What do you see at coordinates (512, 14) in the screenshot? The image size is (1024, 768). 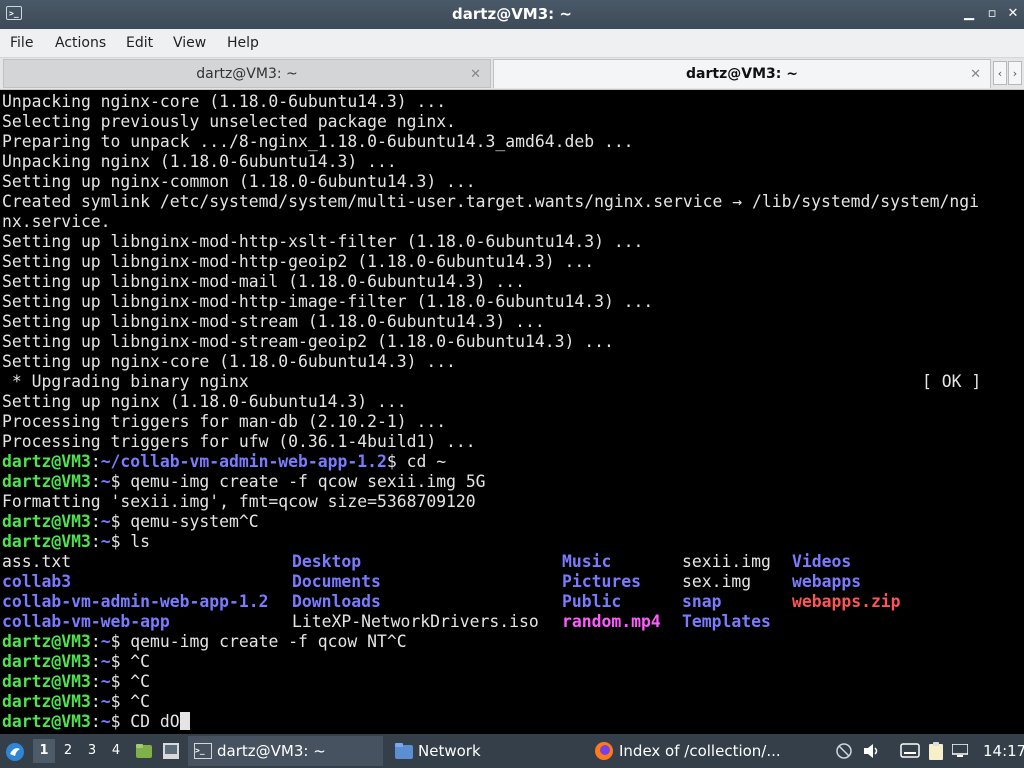 I see `window-title: dartz@VM3: ~` at bounding box center [512, 14].